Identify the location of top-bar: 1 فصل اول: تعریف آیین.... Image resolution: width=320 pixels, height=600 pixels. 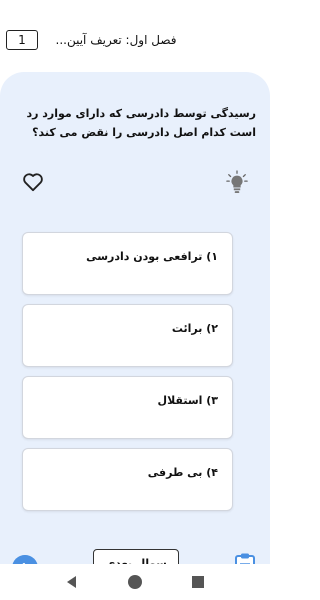
(135, 36).